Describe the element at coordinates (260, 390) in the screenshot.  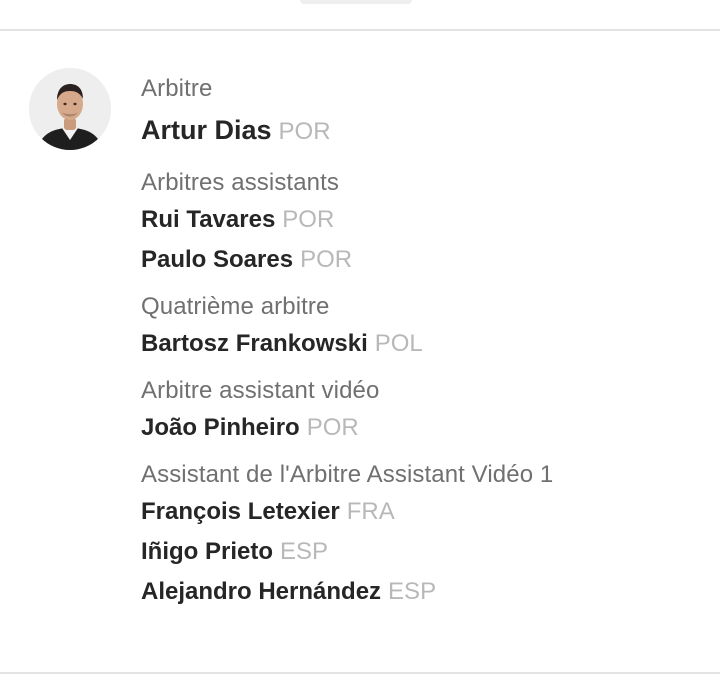
I see `role-var: Arbitre assistant vidéo` at that location.